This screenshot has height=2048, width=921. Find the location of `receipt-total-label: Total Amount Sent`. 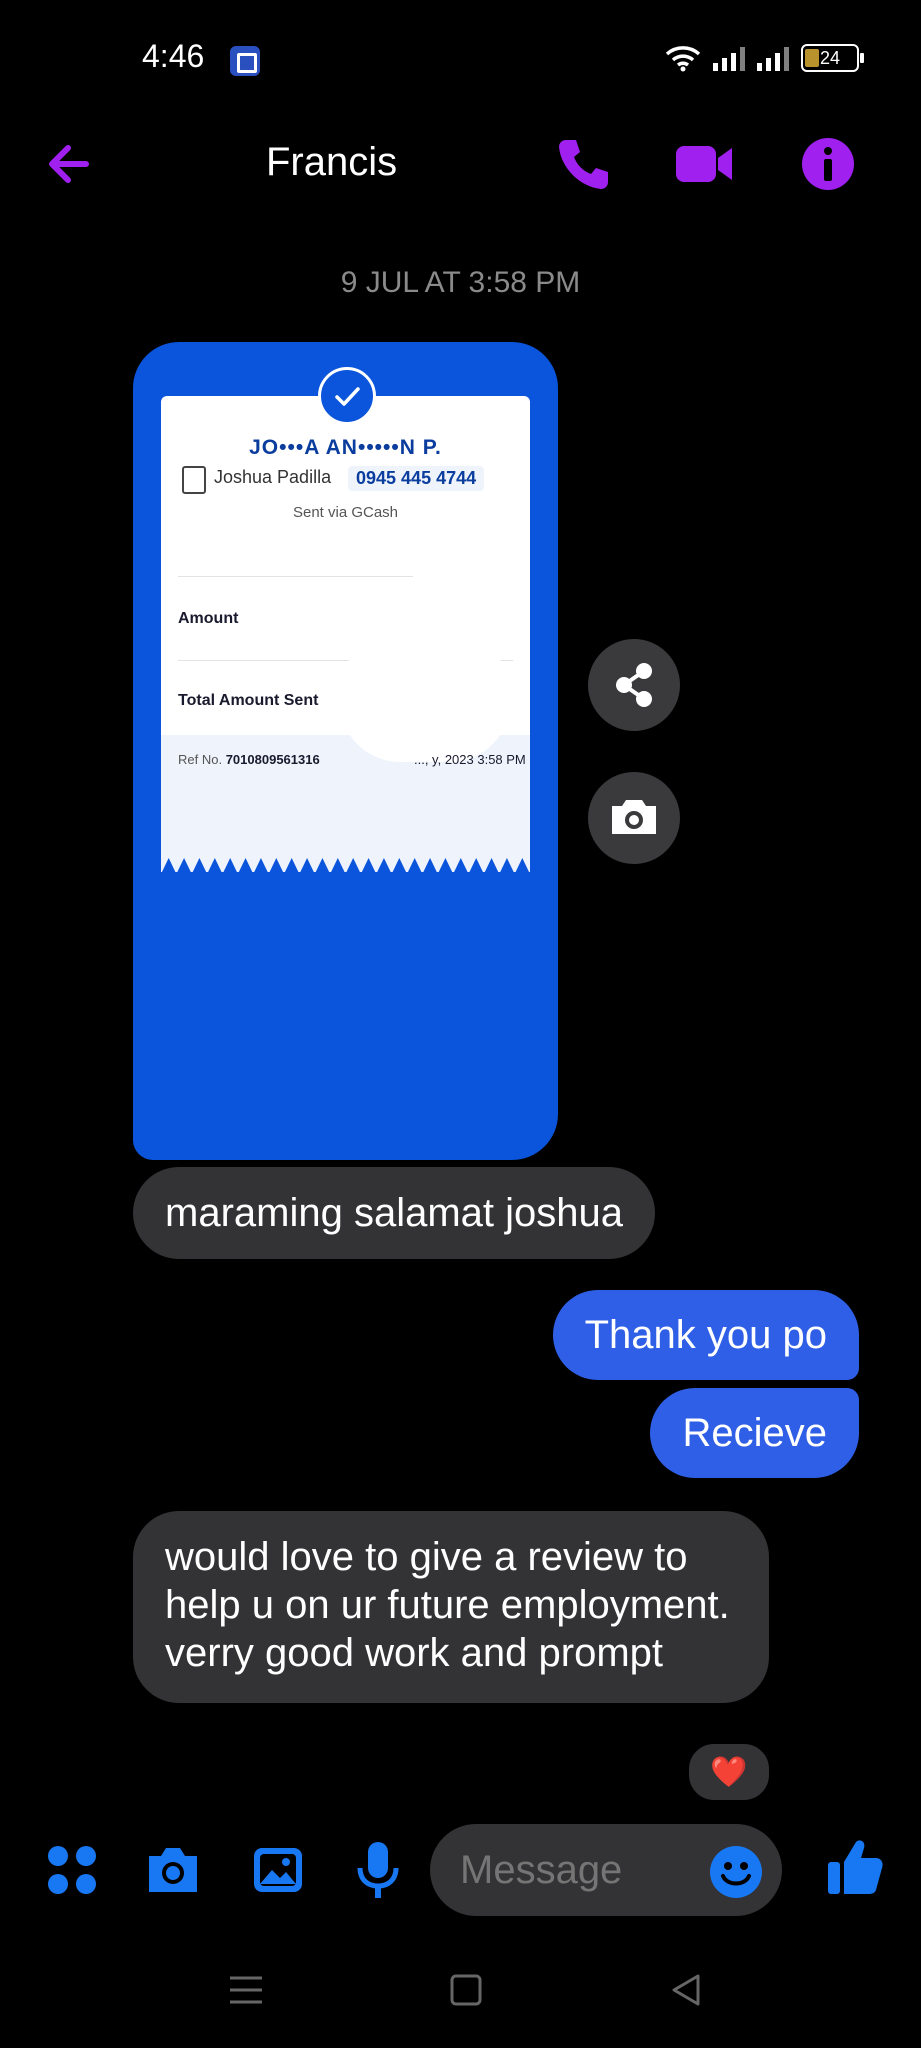

receipt-total-label: Total Amount Sent is located at coordinates (248, 700).